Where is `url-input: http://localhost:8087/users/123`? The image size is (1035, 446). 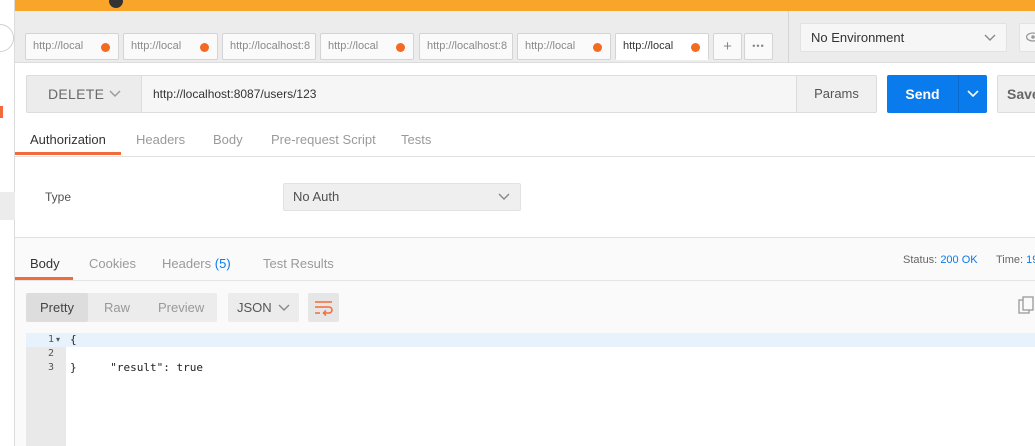
url-input: http://localhost:8087/users/123 is located at coordinates (469, 94).